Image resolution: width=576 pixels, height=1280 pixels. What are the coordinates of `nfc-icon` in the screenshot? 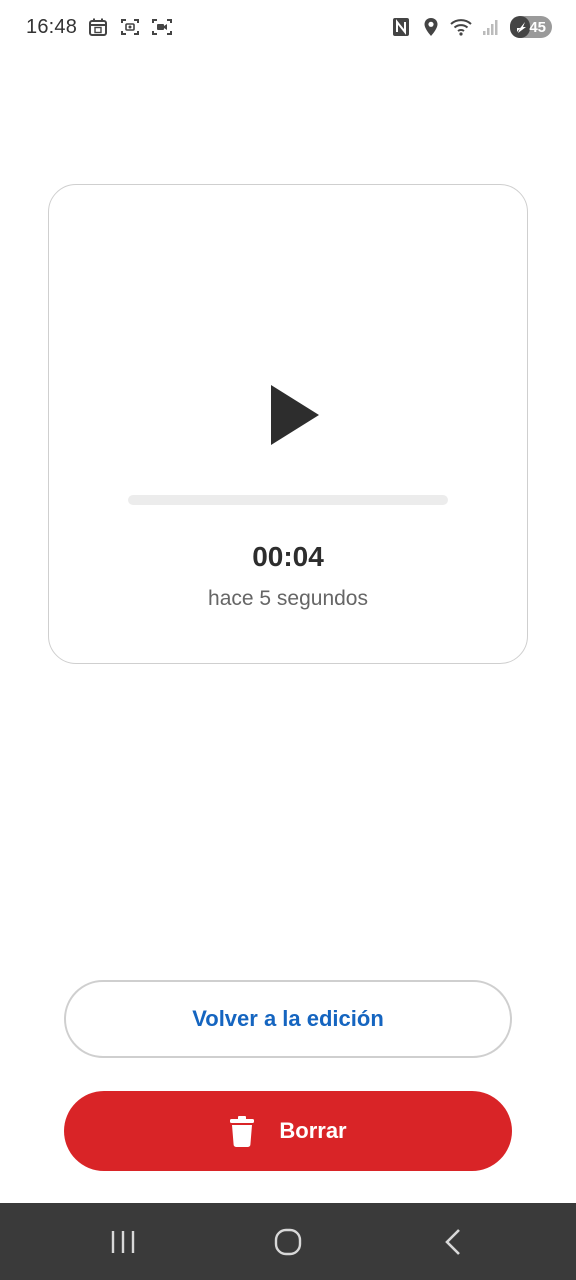 It's located at (401, 27).